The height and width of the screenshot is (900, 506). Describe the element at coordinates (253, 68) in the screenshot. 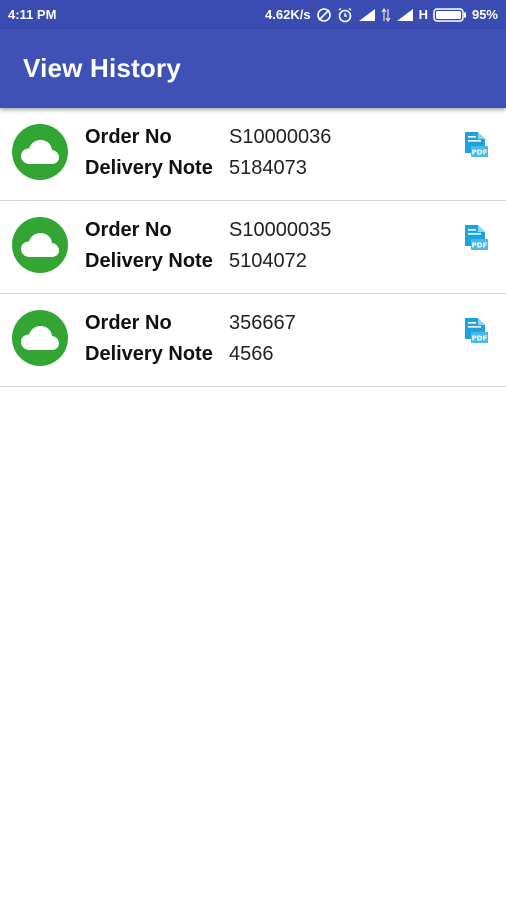

I see `app-bar: View History` at that location.